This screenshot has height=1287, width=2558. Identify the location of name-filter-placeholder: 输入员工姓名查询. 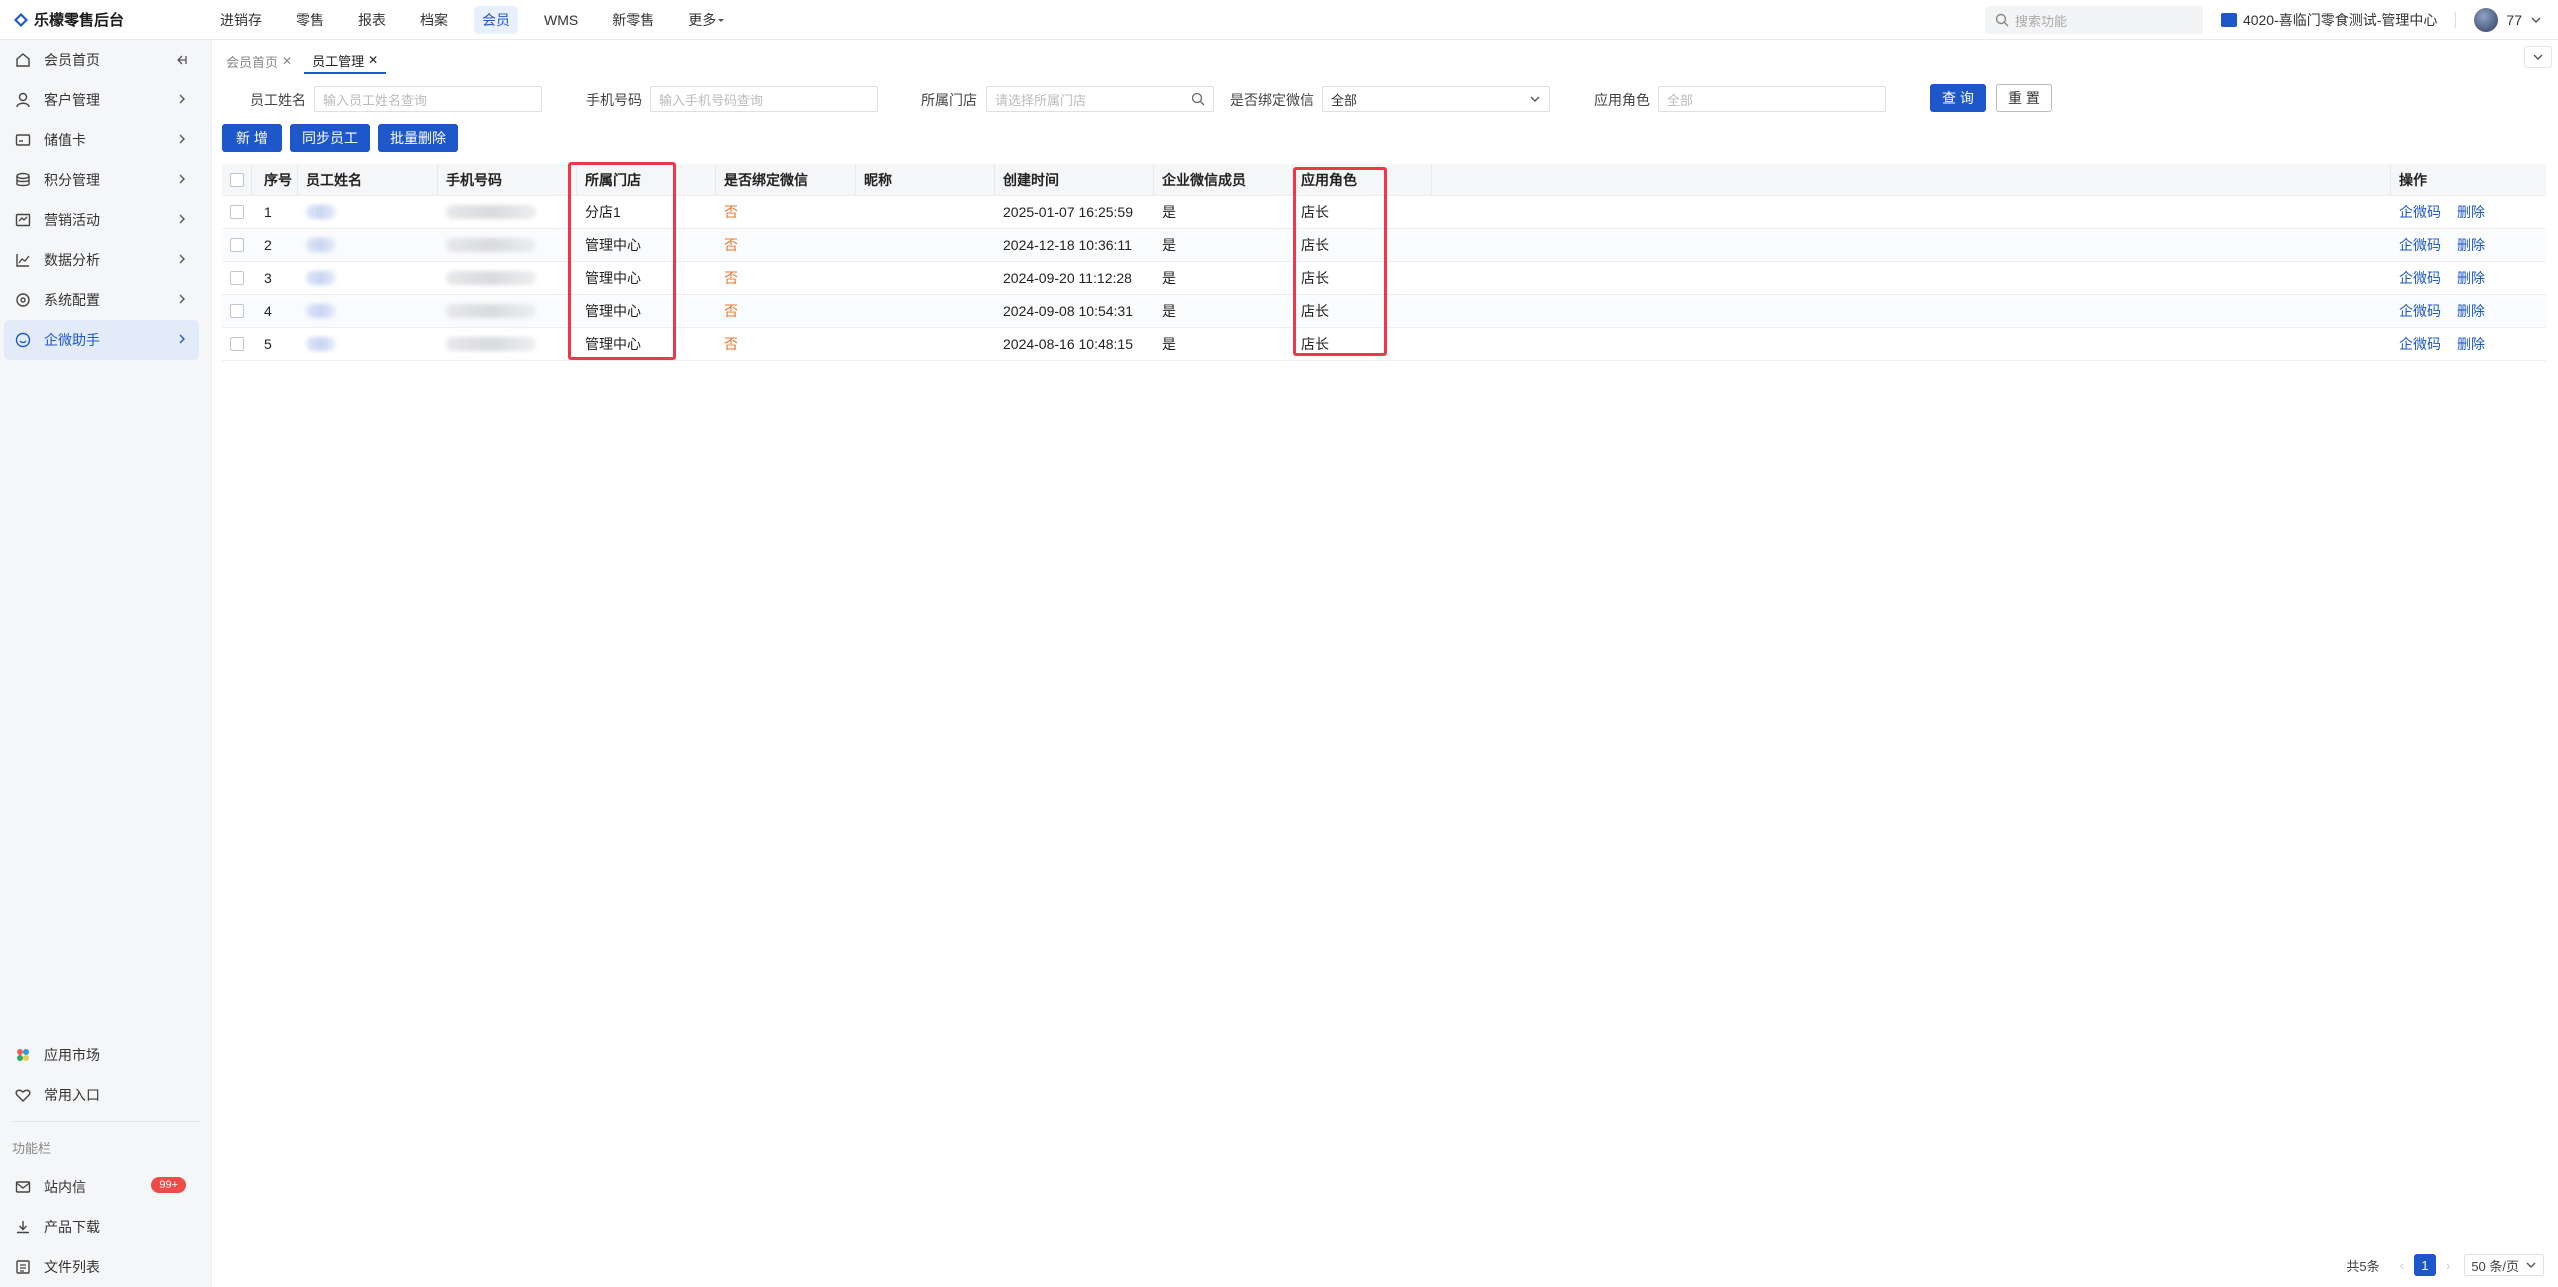
(375, 100).